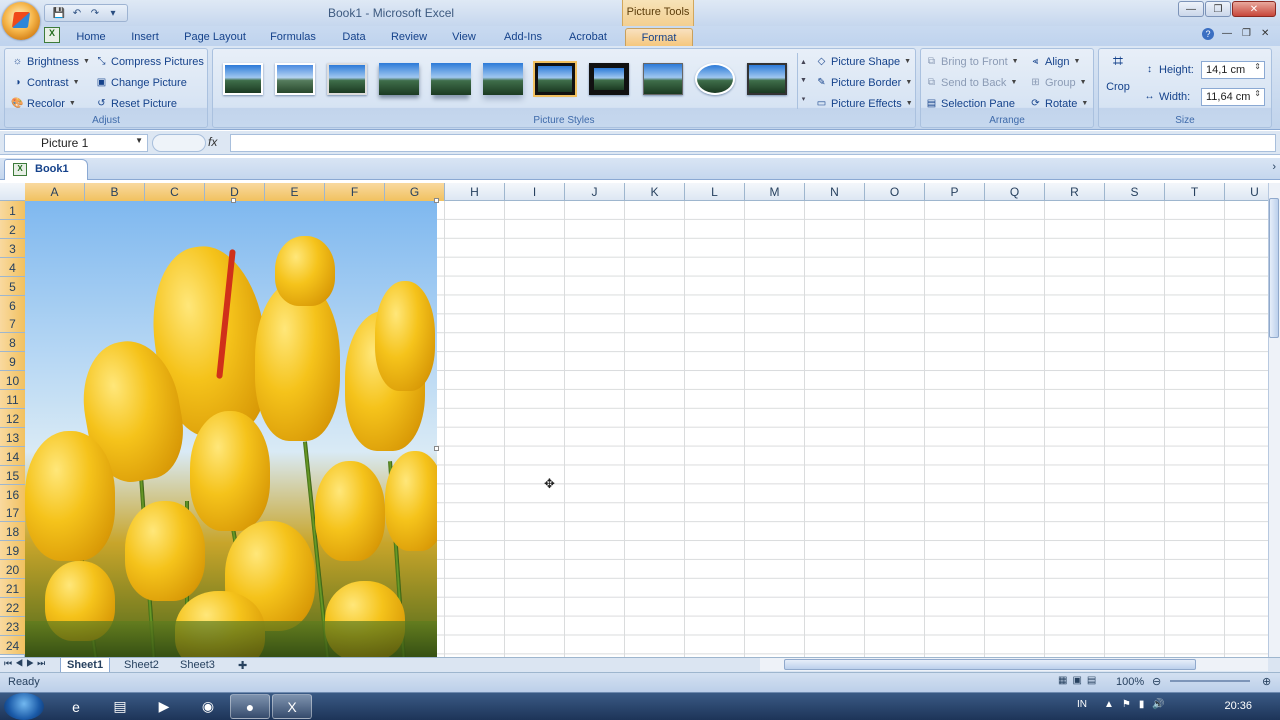 The height and width of the screenshot is (720, 1280). What do you see at coordinates (1227, 33) in the screenshot?
I see `workbook-minimize-icon: —` at bounding box center [1227, 33].